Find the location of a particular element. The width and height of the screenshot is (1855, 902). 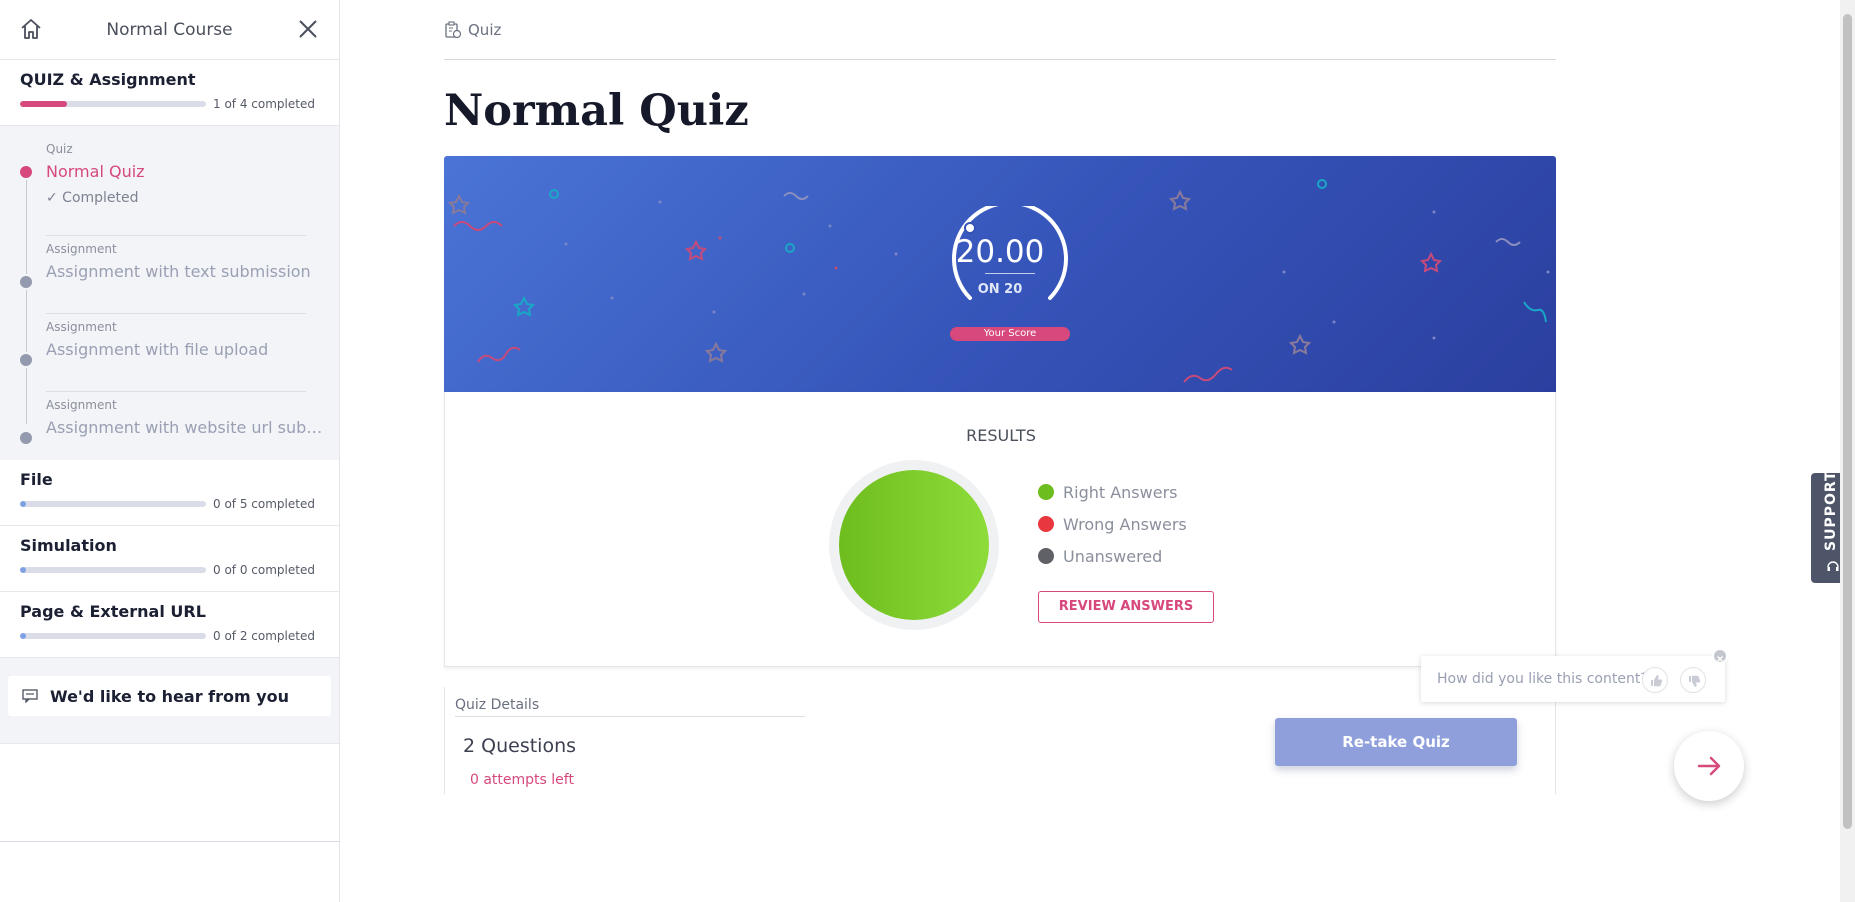

item-kind: Quiz is located at coordinates (59, 149).